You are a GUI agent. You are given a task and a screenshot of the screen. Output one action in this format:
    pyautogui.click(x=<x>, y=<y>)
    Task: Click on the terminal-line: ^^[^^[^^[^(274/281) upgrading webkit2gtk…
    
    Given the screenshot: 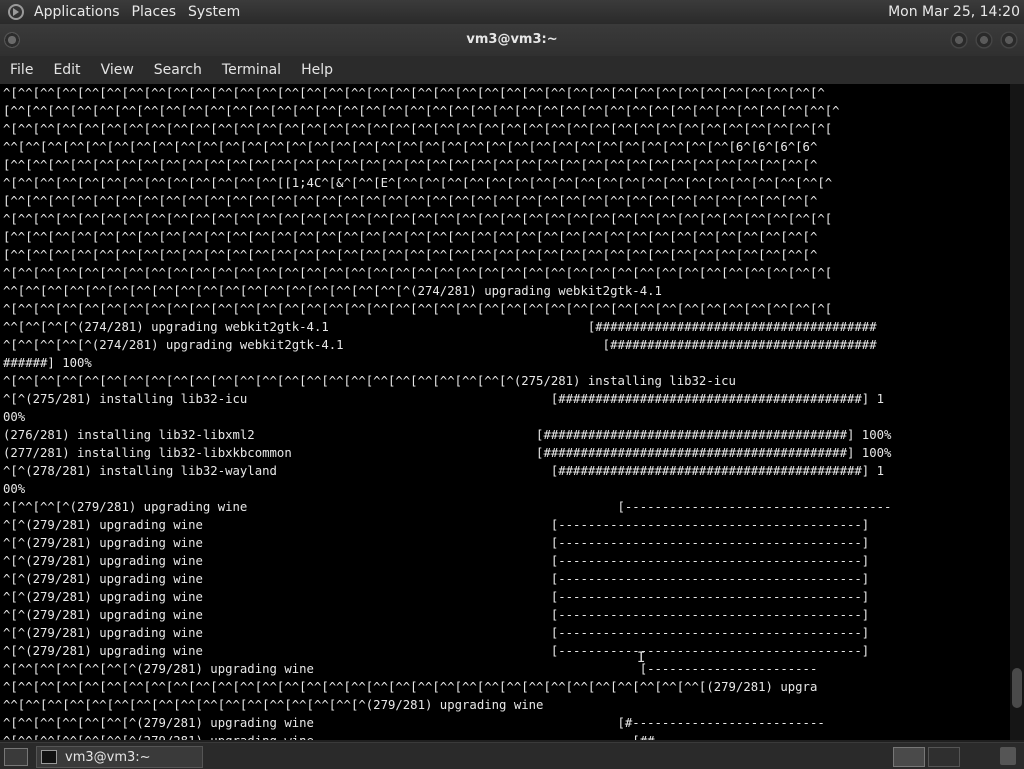 What is the action you would take?
    pyautogui.click(x=440, y=327)
    